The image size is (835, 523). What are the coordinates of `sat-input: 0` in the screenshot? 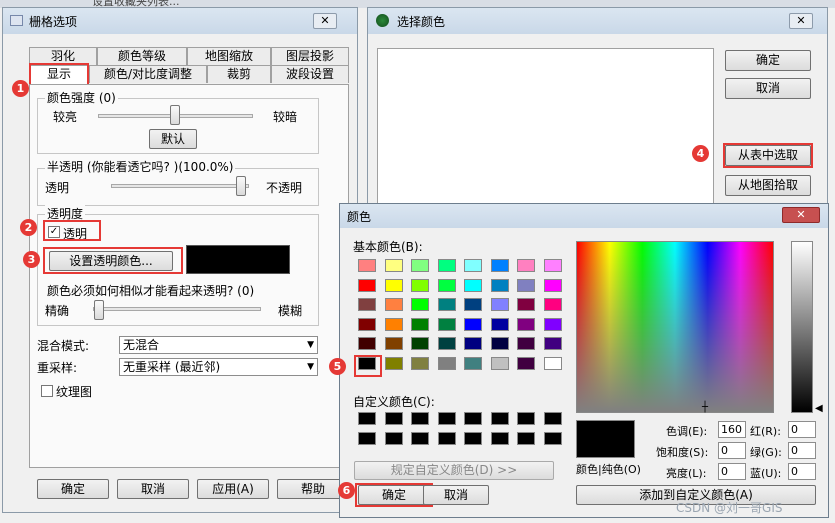 It's located at (732, 450).